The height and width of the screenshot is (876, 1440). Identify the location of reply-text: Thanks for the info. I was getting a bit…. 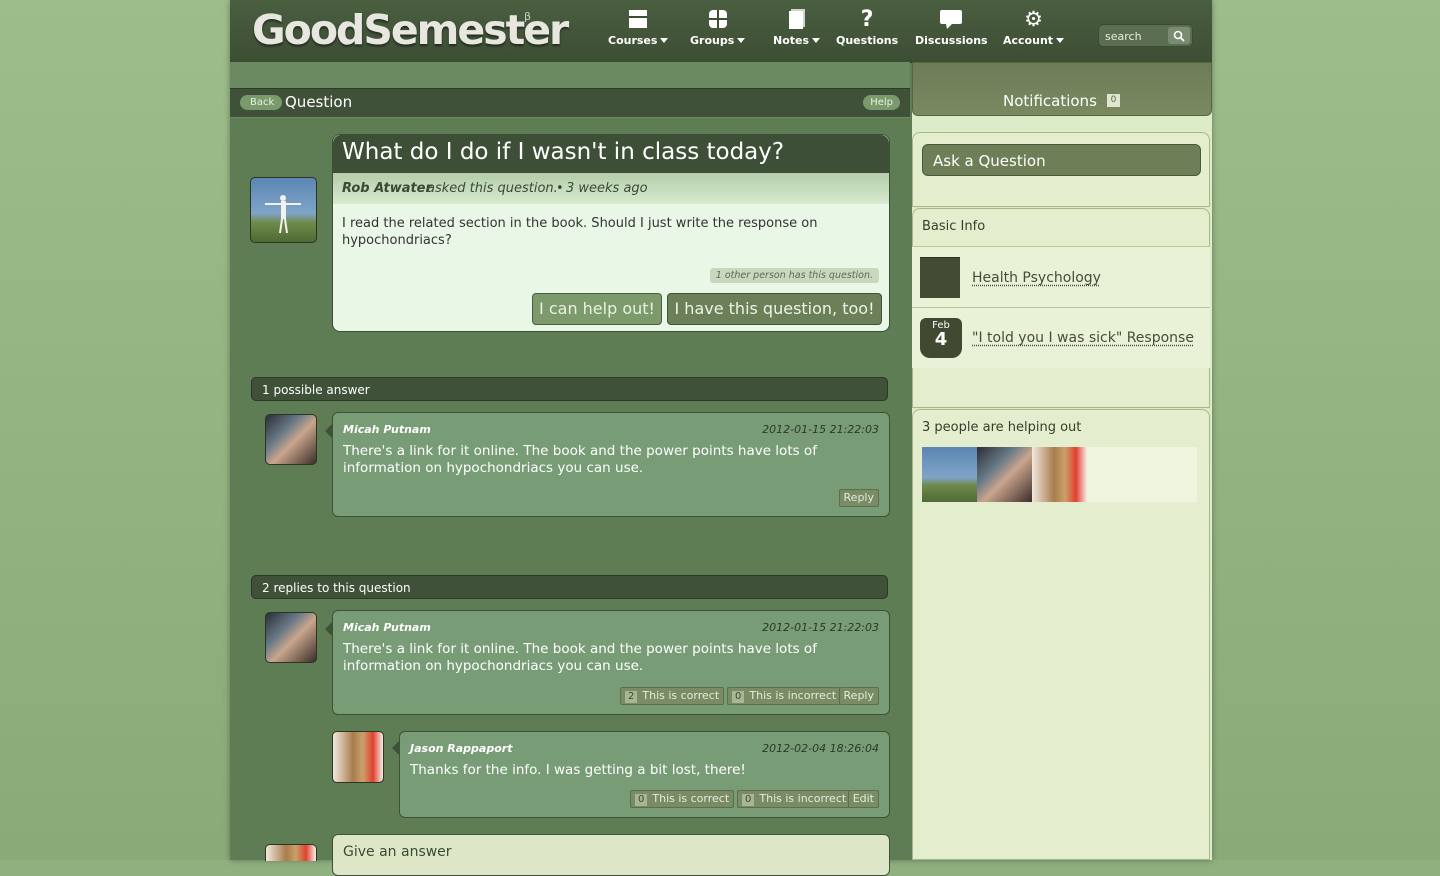
(578, 770).